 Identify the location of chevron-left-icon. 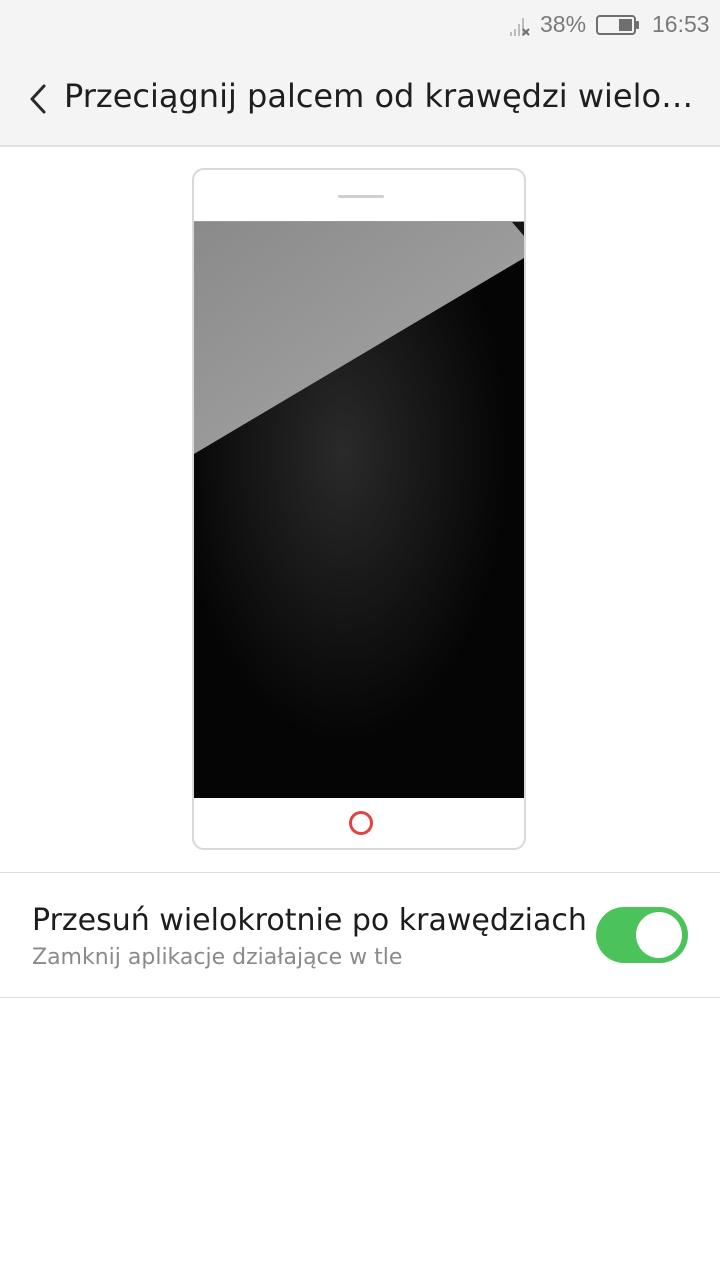
(39, 99).